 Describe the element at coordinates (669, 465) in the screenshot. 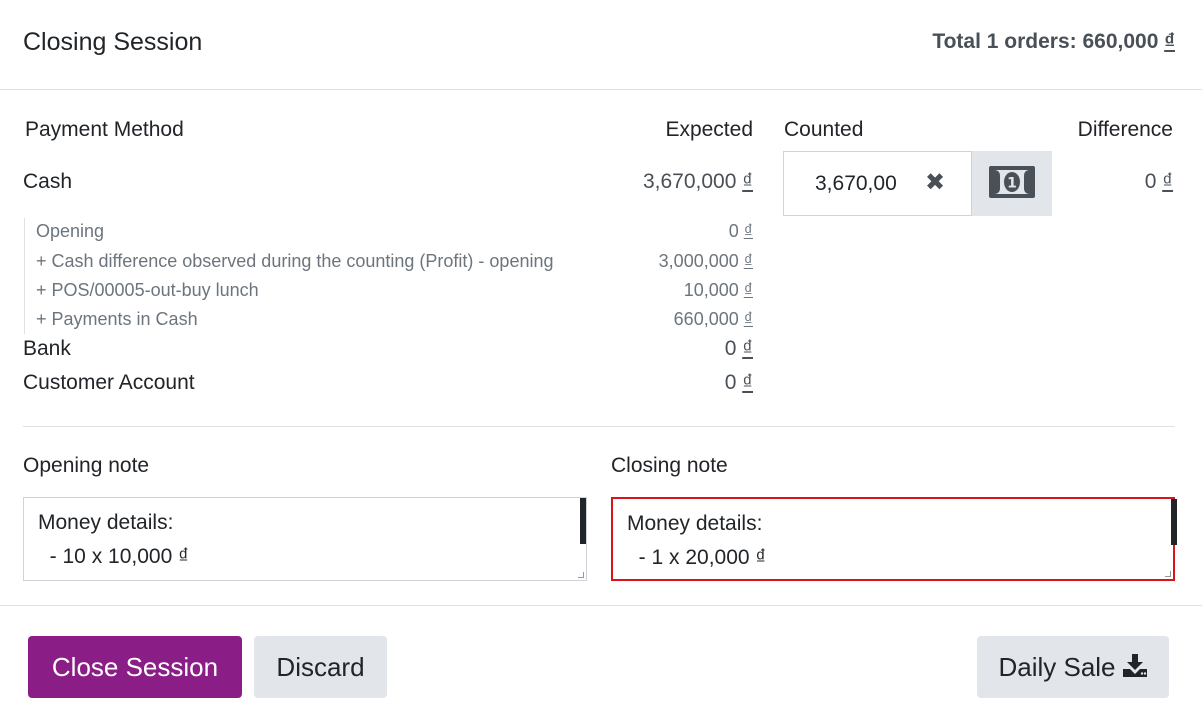

I see `closing-note-label: Closing note` at that location.